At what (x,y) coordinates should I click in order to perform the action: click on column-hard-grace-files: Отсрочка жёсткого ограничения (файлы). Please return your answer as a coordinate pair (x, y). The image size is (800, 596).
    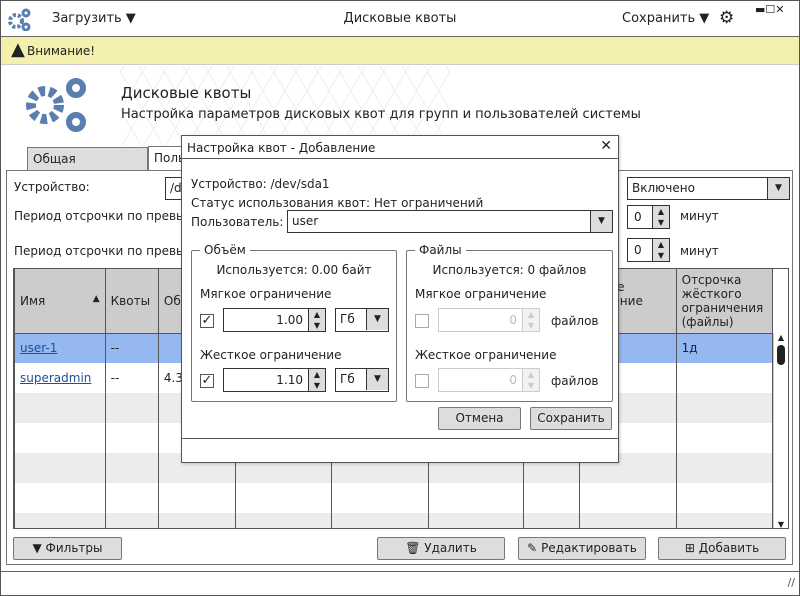
    Looking at the image, I should click on (724, 301).